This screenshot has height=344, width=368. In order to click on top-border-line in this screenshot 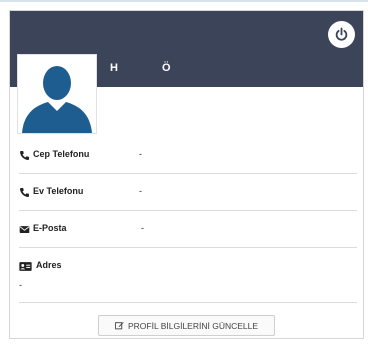, I will do `click(184, 1)`.